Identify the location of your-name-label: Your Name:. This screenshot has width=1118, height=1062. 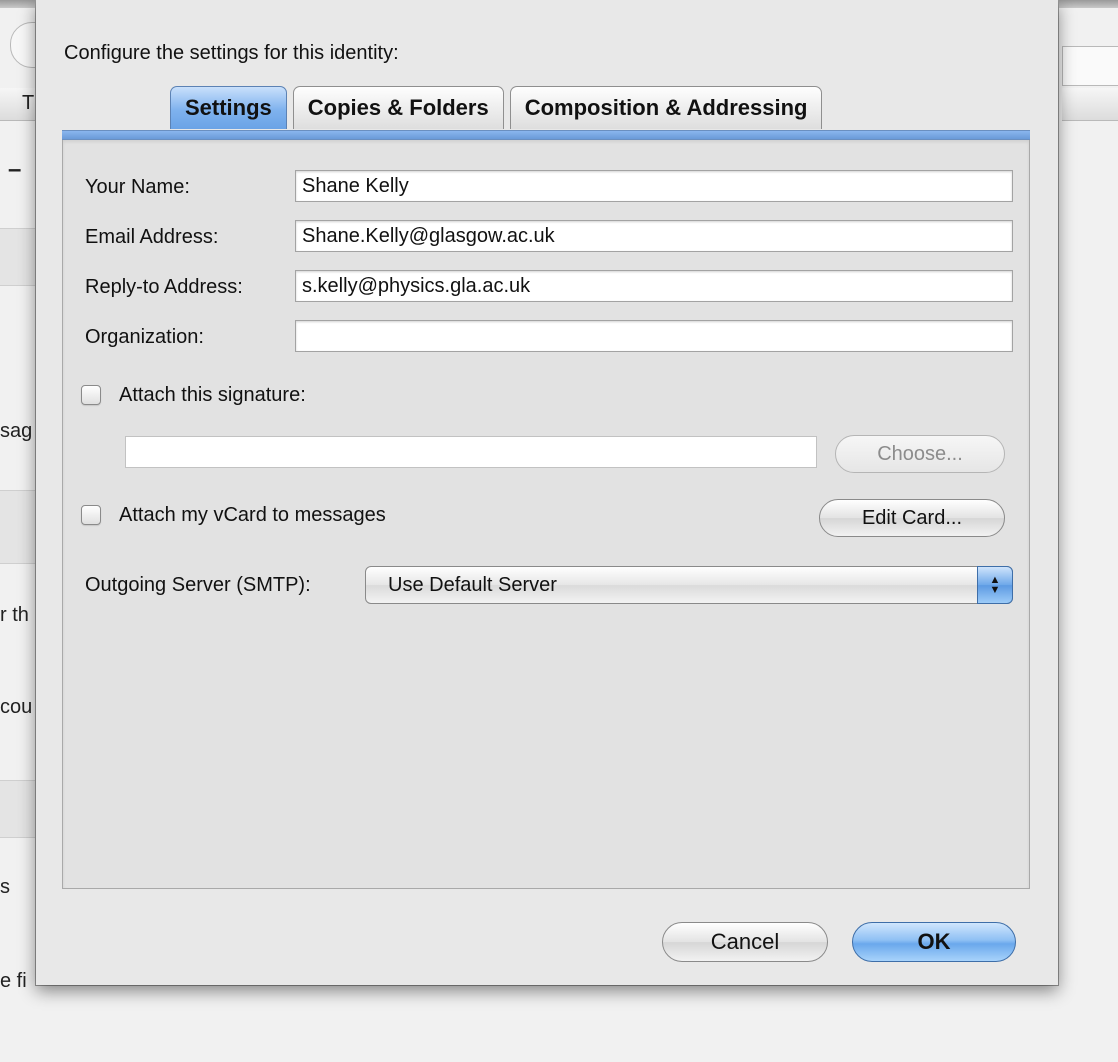
(137, 187).